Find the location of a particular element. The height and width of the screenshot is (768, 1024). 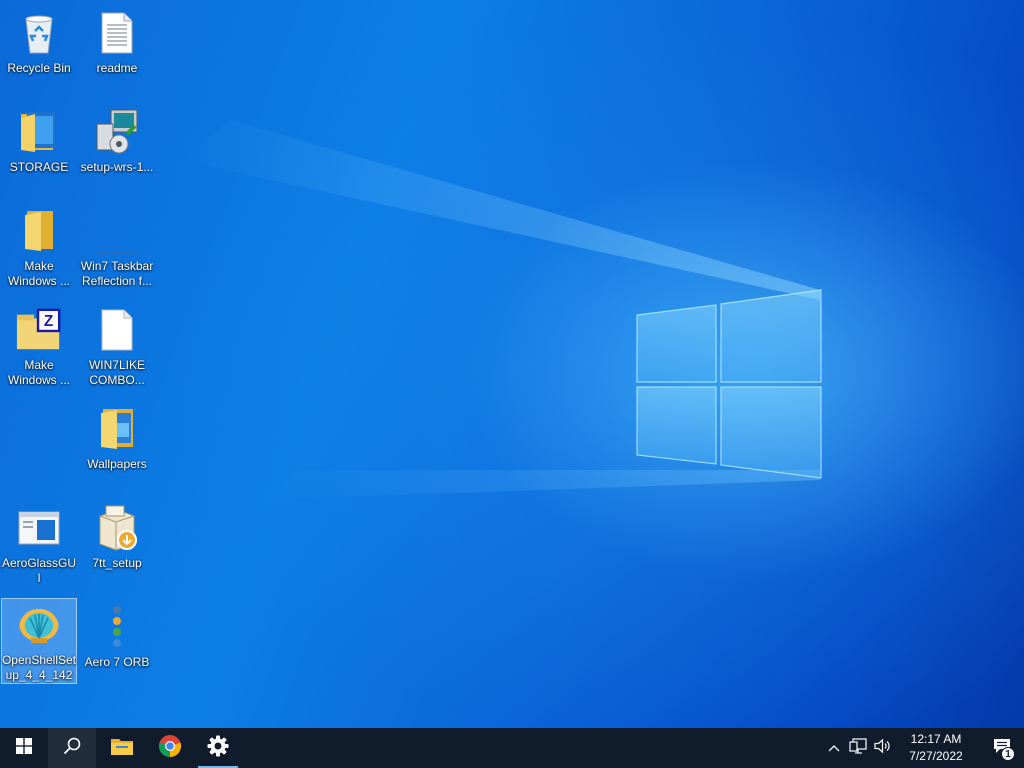

desktop-icon-aero-7-orb: Aero 7 ORB is located at coordinates (117, 634).